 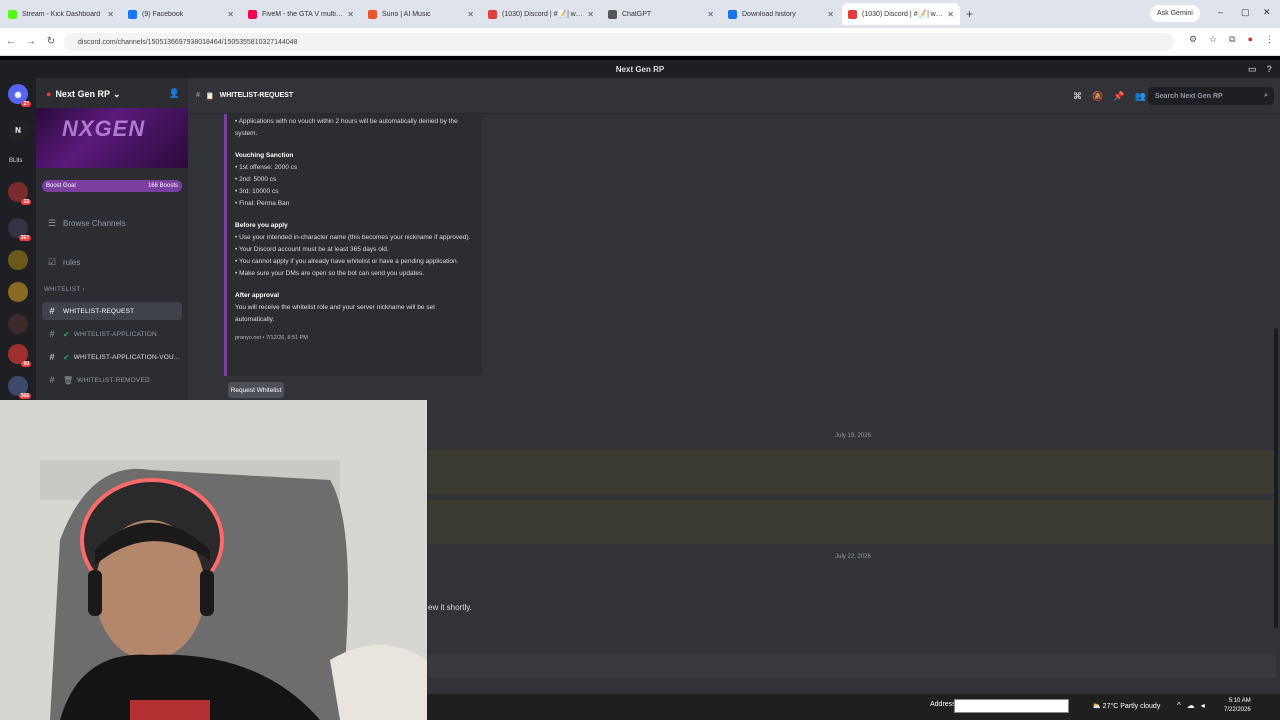 I want to click on discord-window-title: Next Gen RP ▭ ?, so click(x=640, y=69).